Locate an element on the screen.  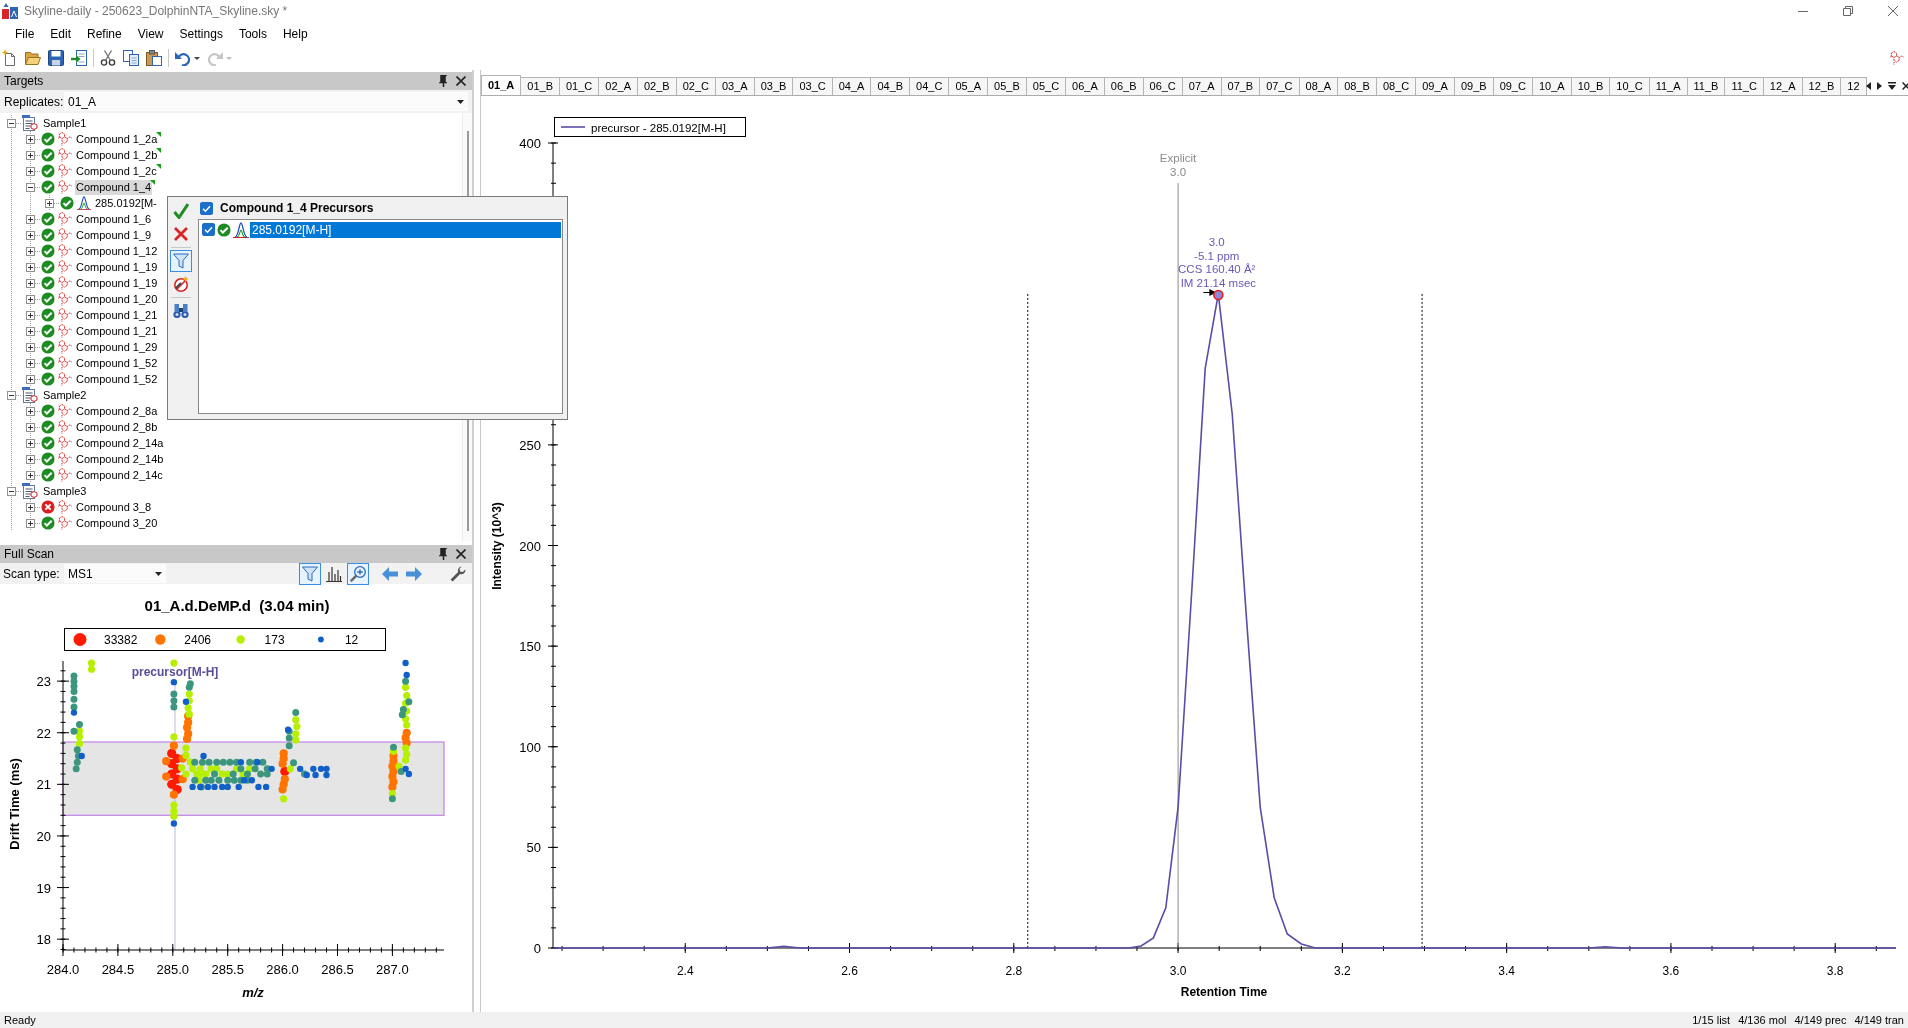
status-text: Ready is located at coordinates (20, 1020).